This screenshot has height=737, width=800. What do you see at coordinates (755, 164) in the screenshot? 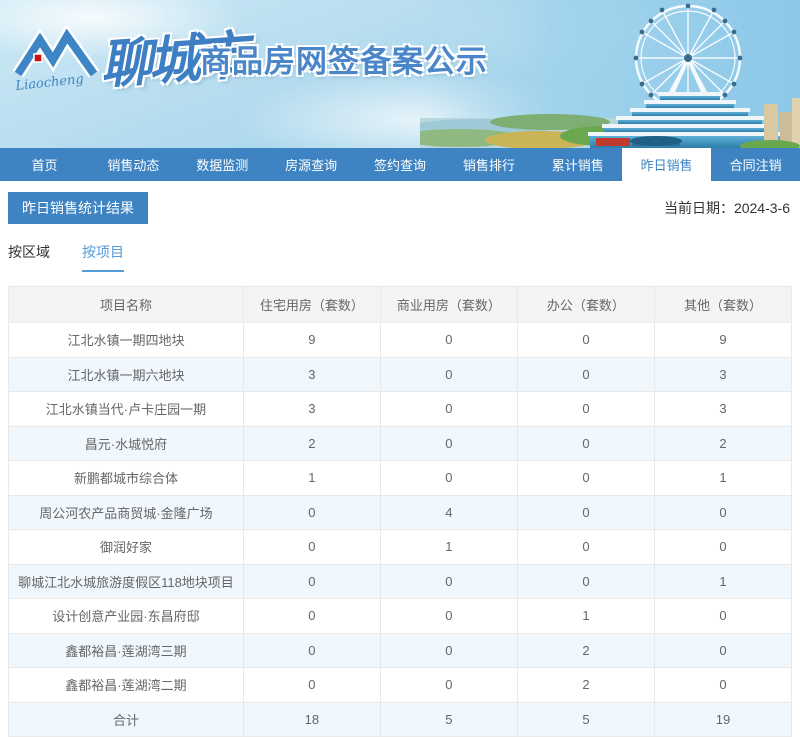
I see `nav-item-8: 合同注销` at bounding box center [755, 164].